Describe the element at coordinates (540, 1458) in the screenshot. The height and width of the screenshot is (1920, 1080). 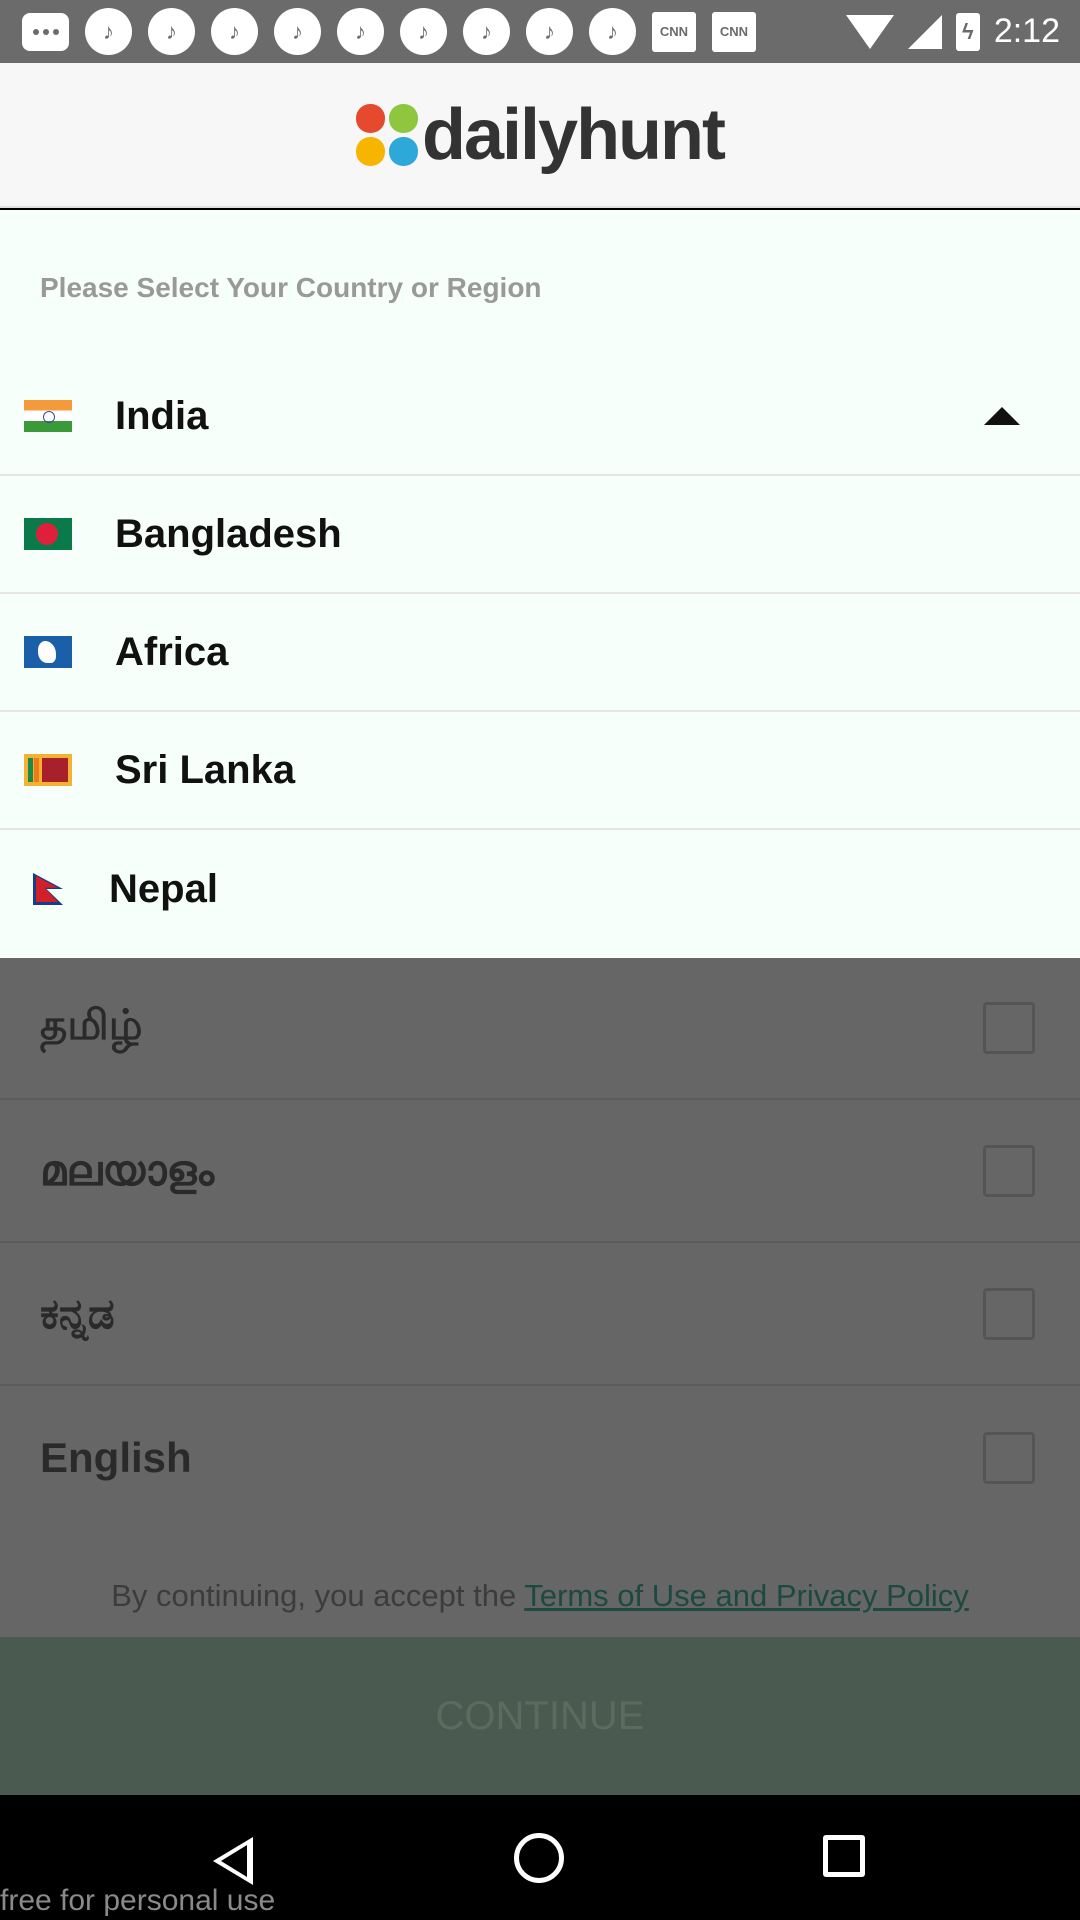
I see `language-option-english: English` at that location.